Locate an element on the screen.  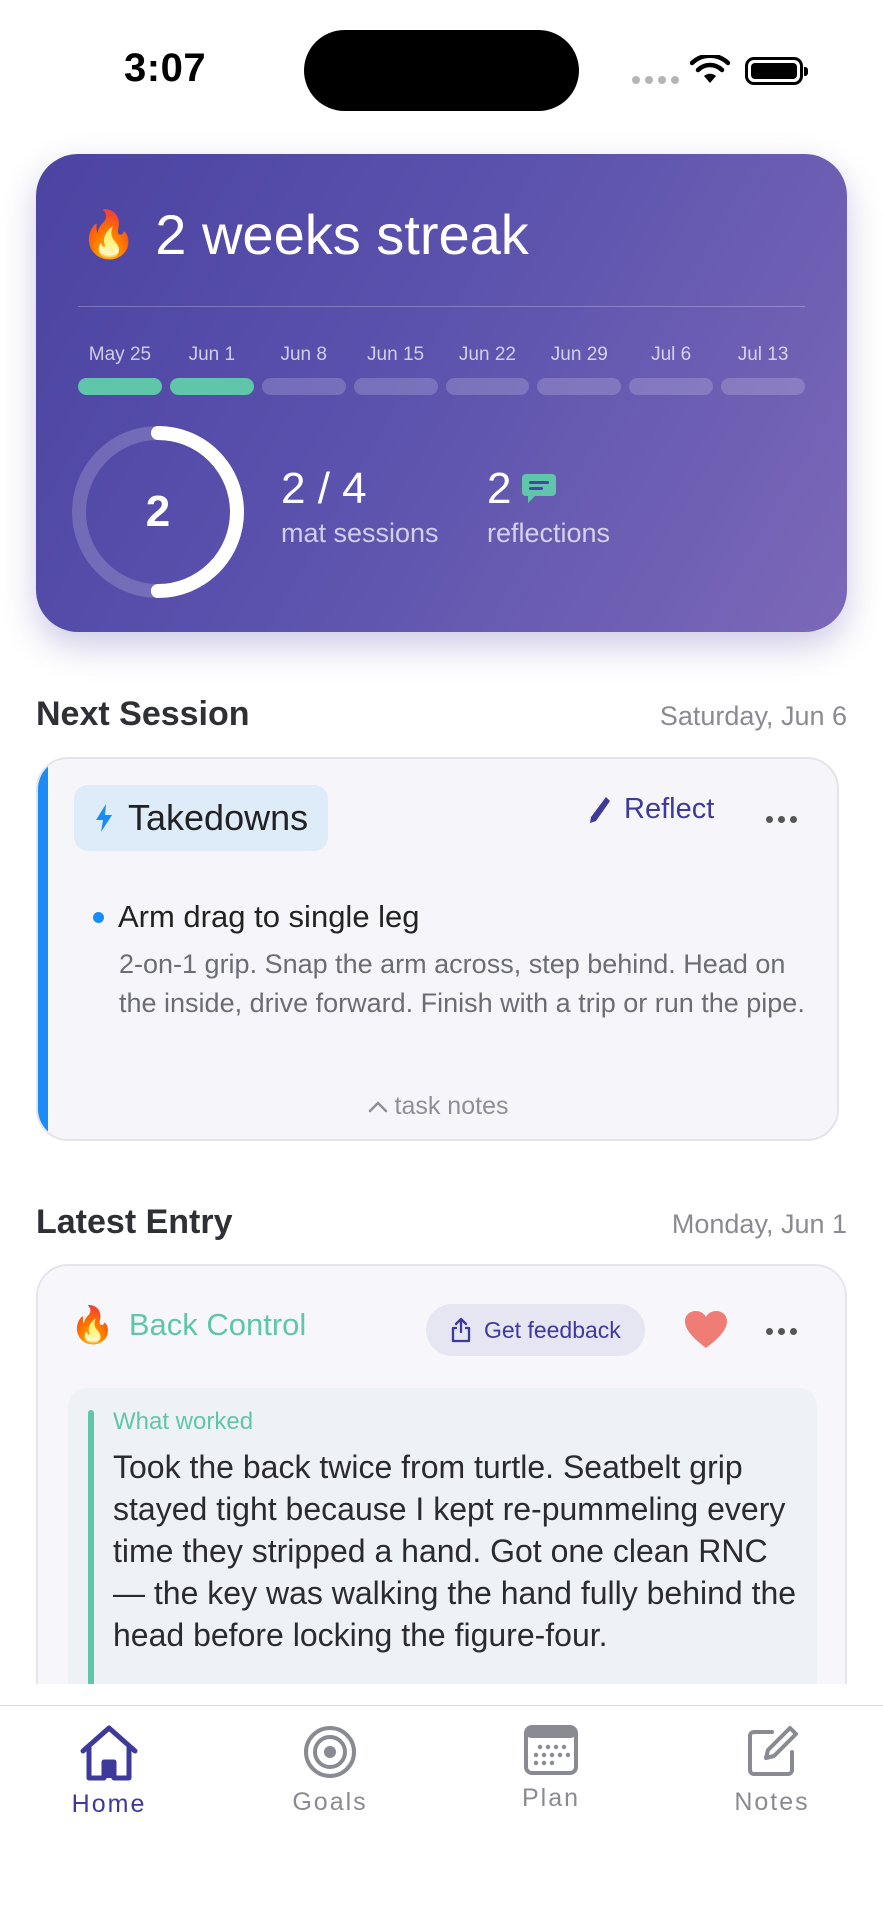
battery-icon is located at coordinates (776, 71).